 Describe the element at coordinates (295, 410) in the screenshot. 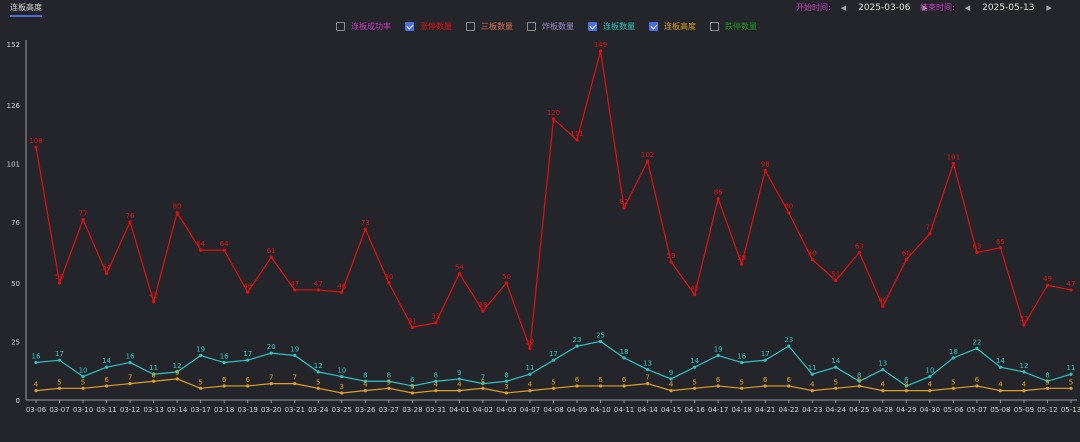

I see `x-tick-label: 03-21` at that location.